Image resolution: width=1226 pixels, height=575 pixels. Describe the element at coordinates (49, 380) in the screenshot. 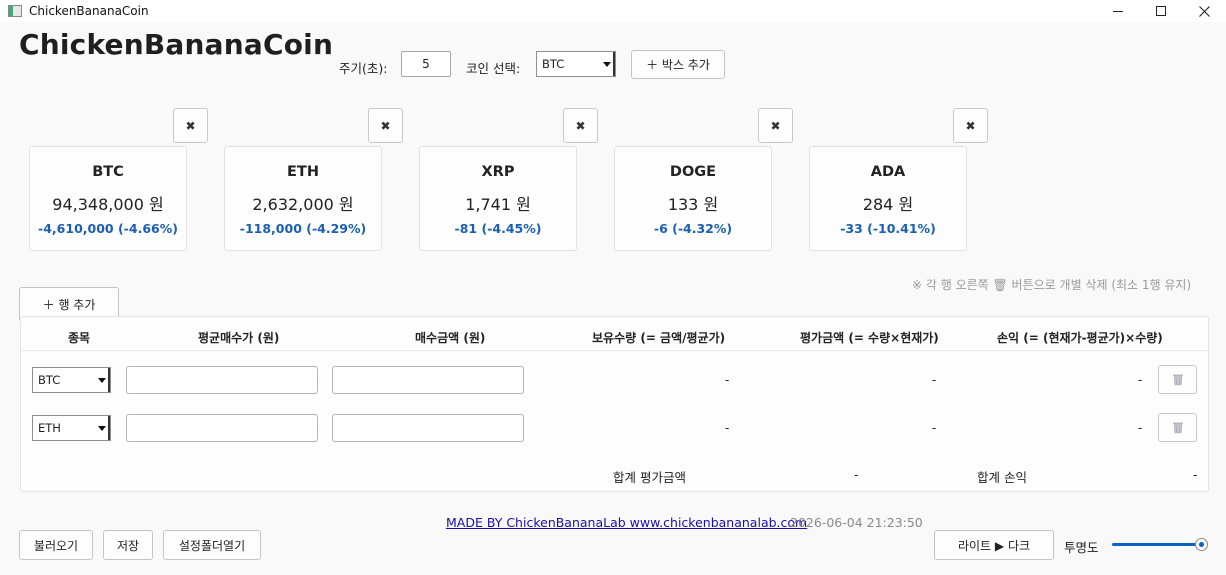

I see `row-coin-value: BTC` at that location.